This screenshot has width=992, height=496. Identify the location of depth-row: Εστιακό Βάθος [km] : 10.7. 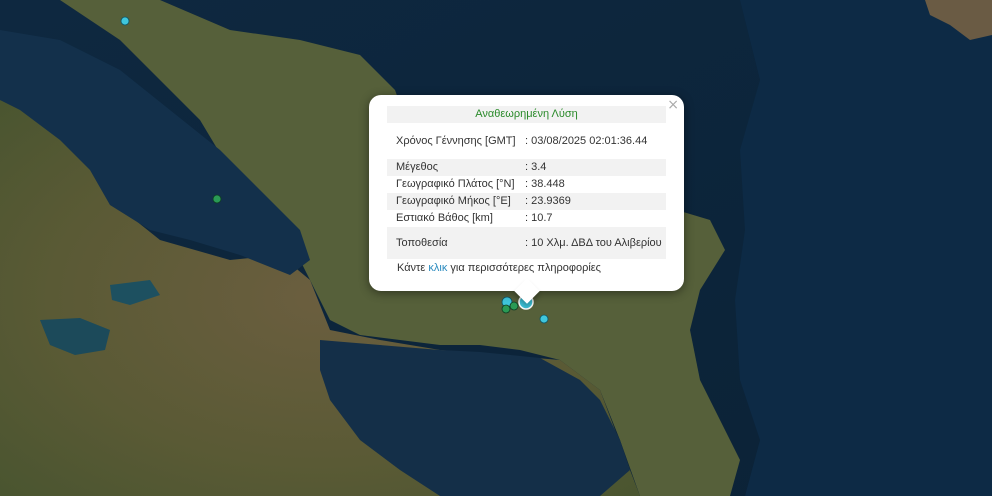
(526, 218).